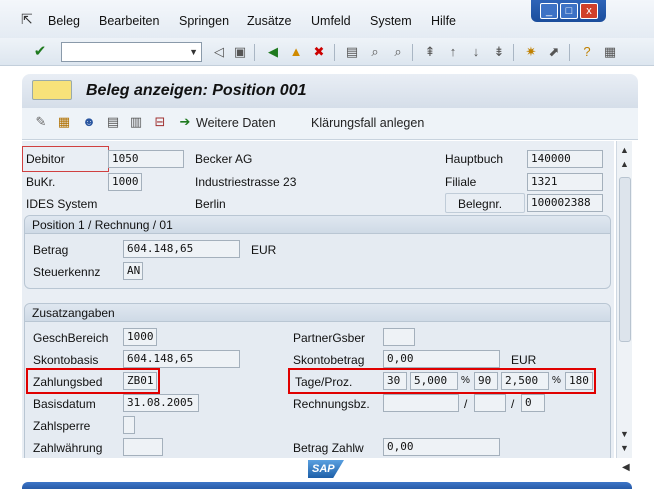 The height and width of the screenshot is (489, 654). Describe the element at coordinates (264, 250) in the screenshot. I see `betrag-currency: EUR` at that location.